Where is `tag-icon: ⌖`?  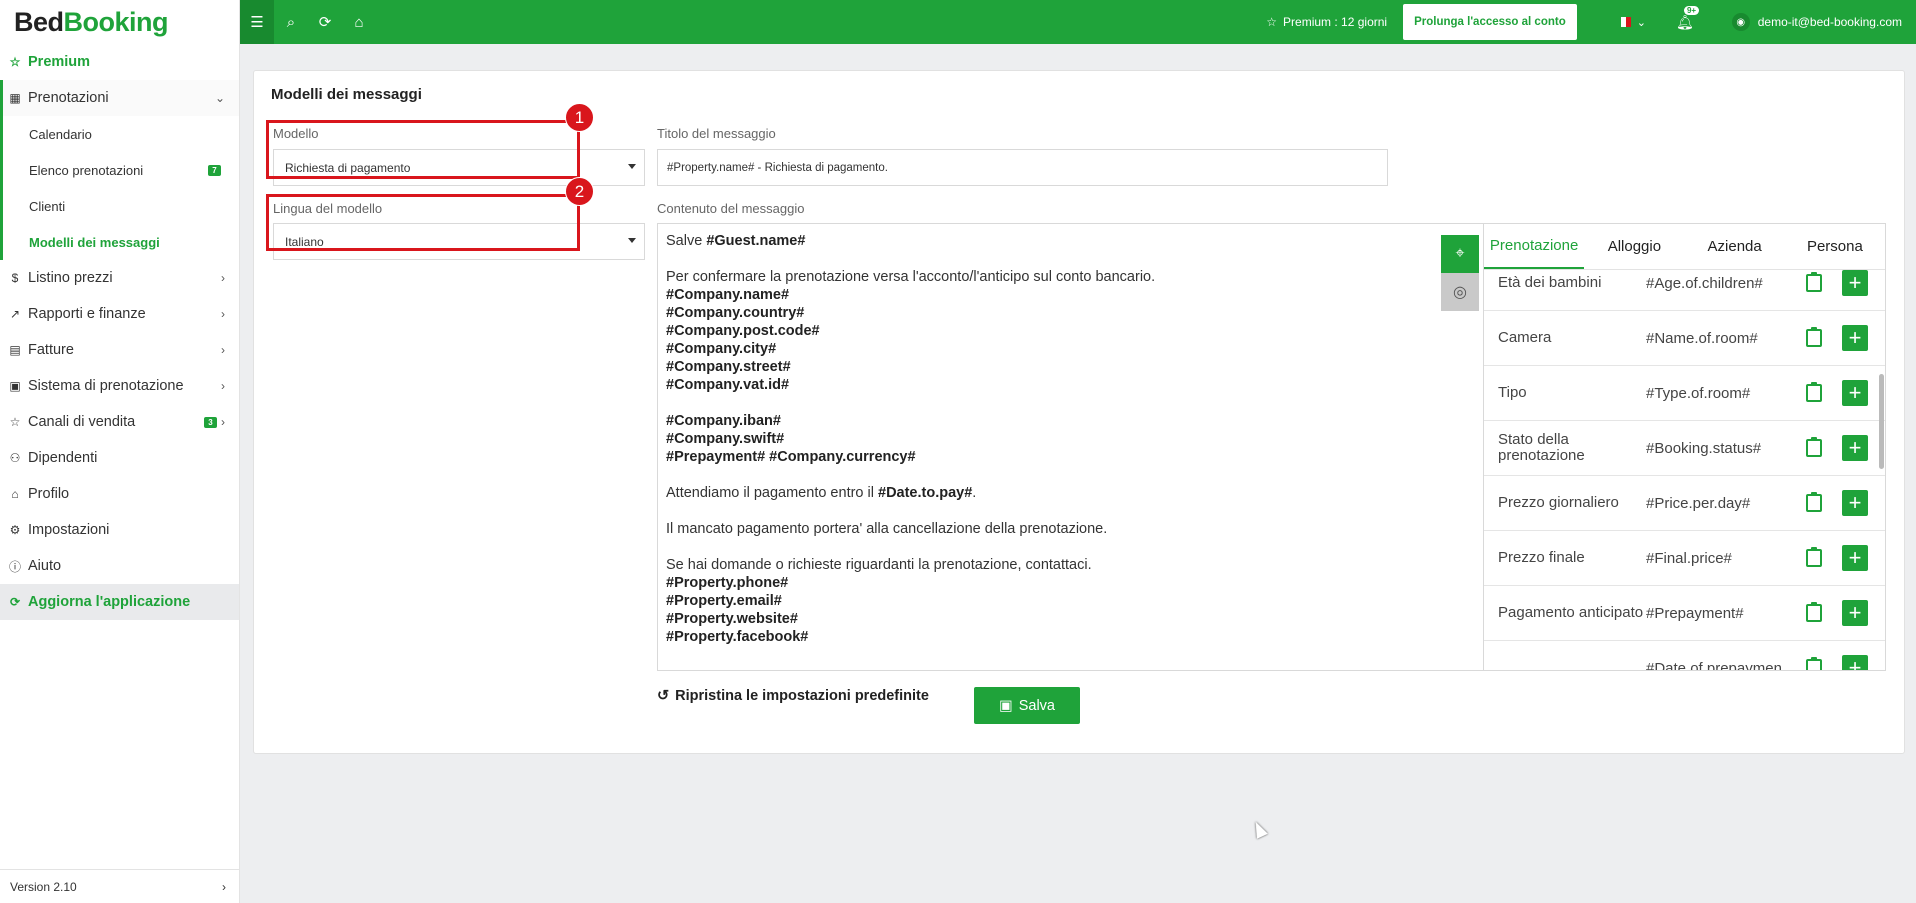 tag-icon: ⌖ is located at coordinates (1460, 254).